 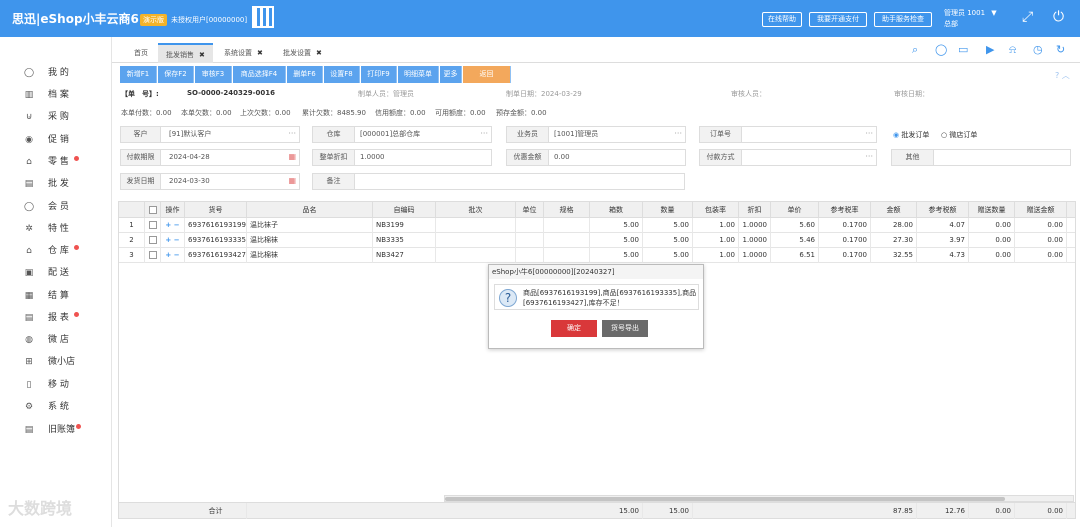 What do you see at coordinates (981, 157) in the screenshot?
I see `other-field: 其他` at bounding box center [981, 157].